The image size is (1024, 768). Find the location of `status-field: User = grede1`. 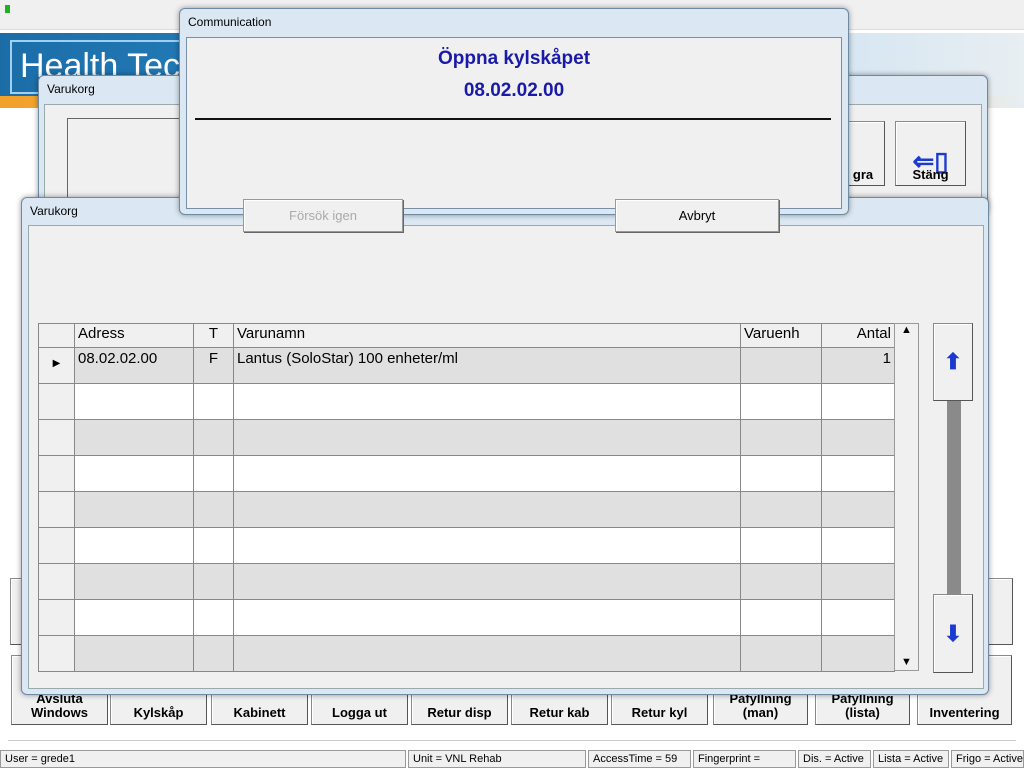

status-field: User = grede1 is located at coordinates (203, 759).